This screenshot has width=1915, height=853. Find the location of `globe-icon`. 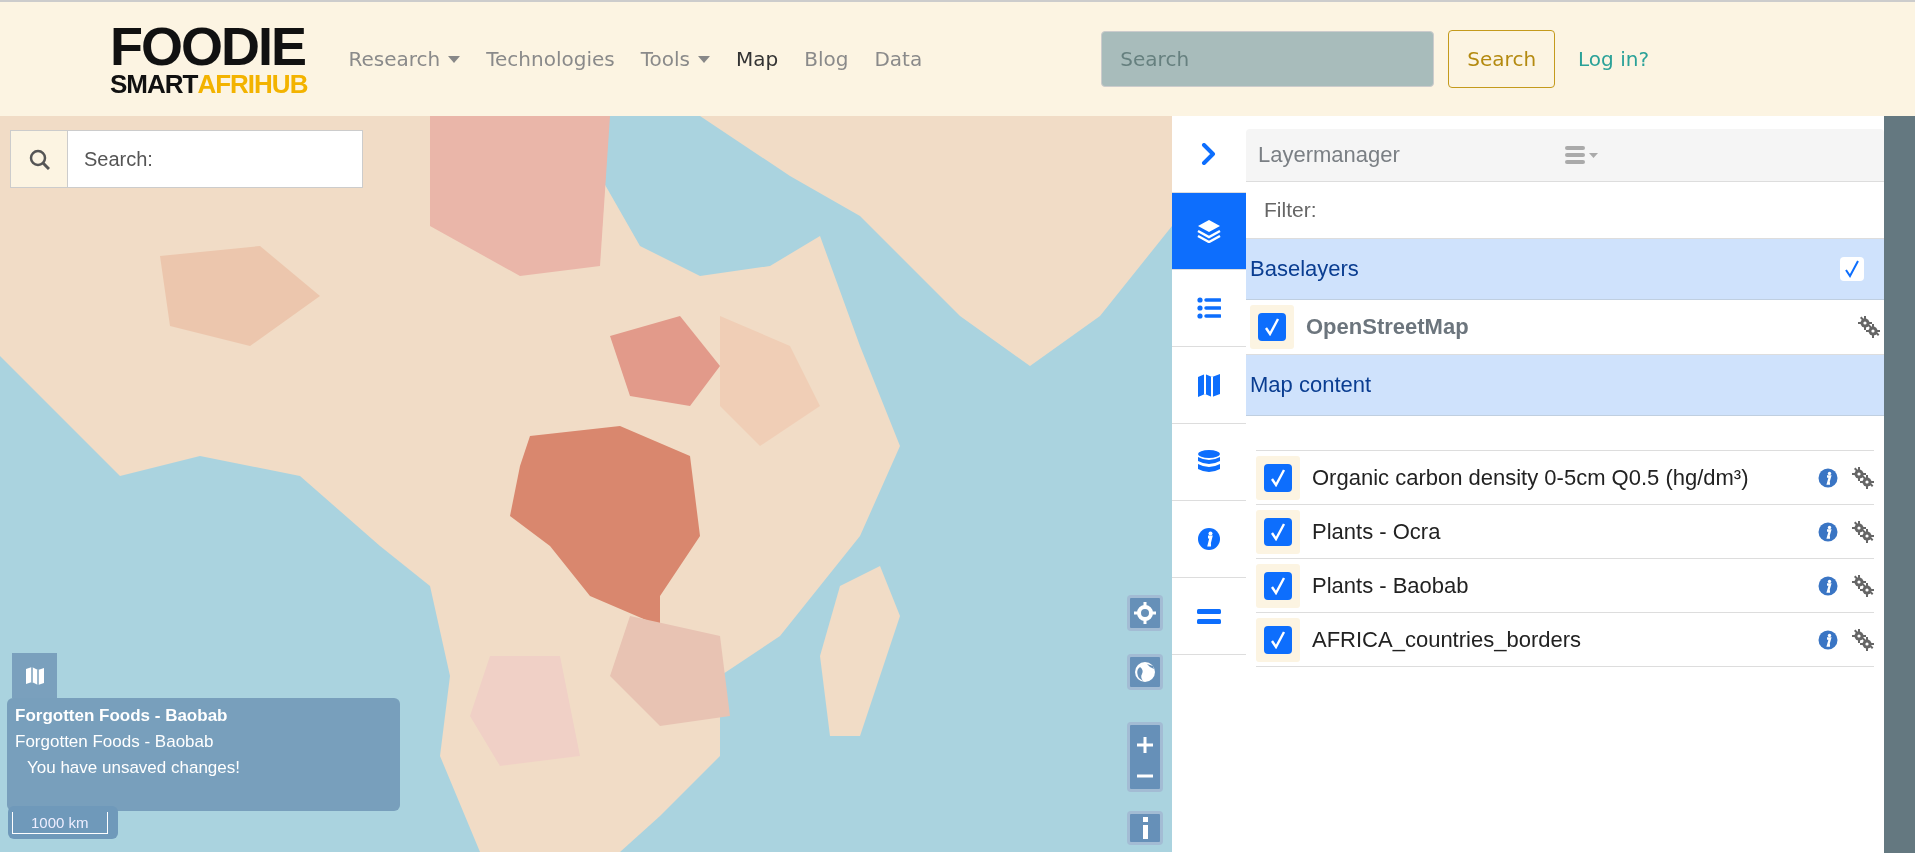

globe-icon is located at coordinates (1145, 672).